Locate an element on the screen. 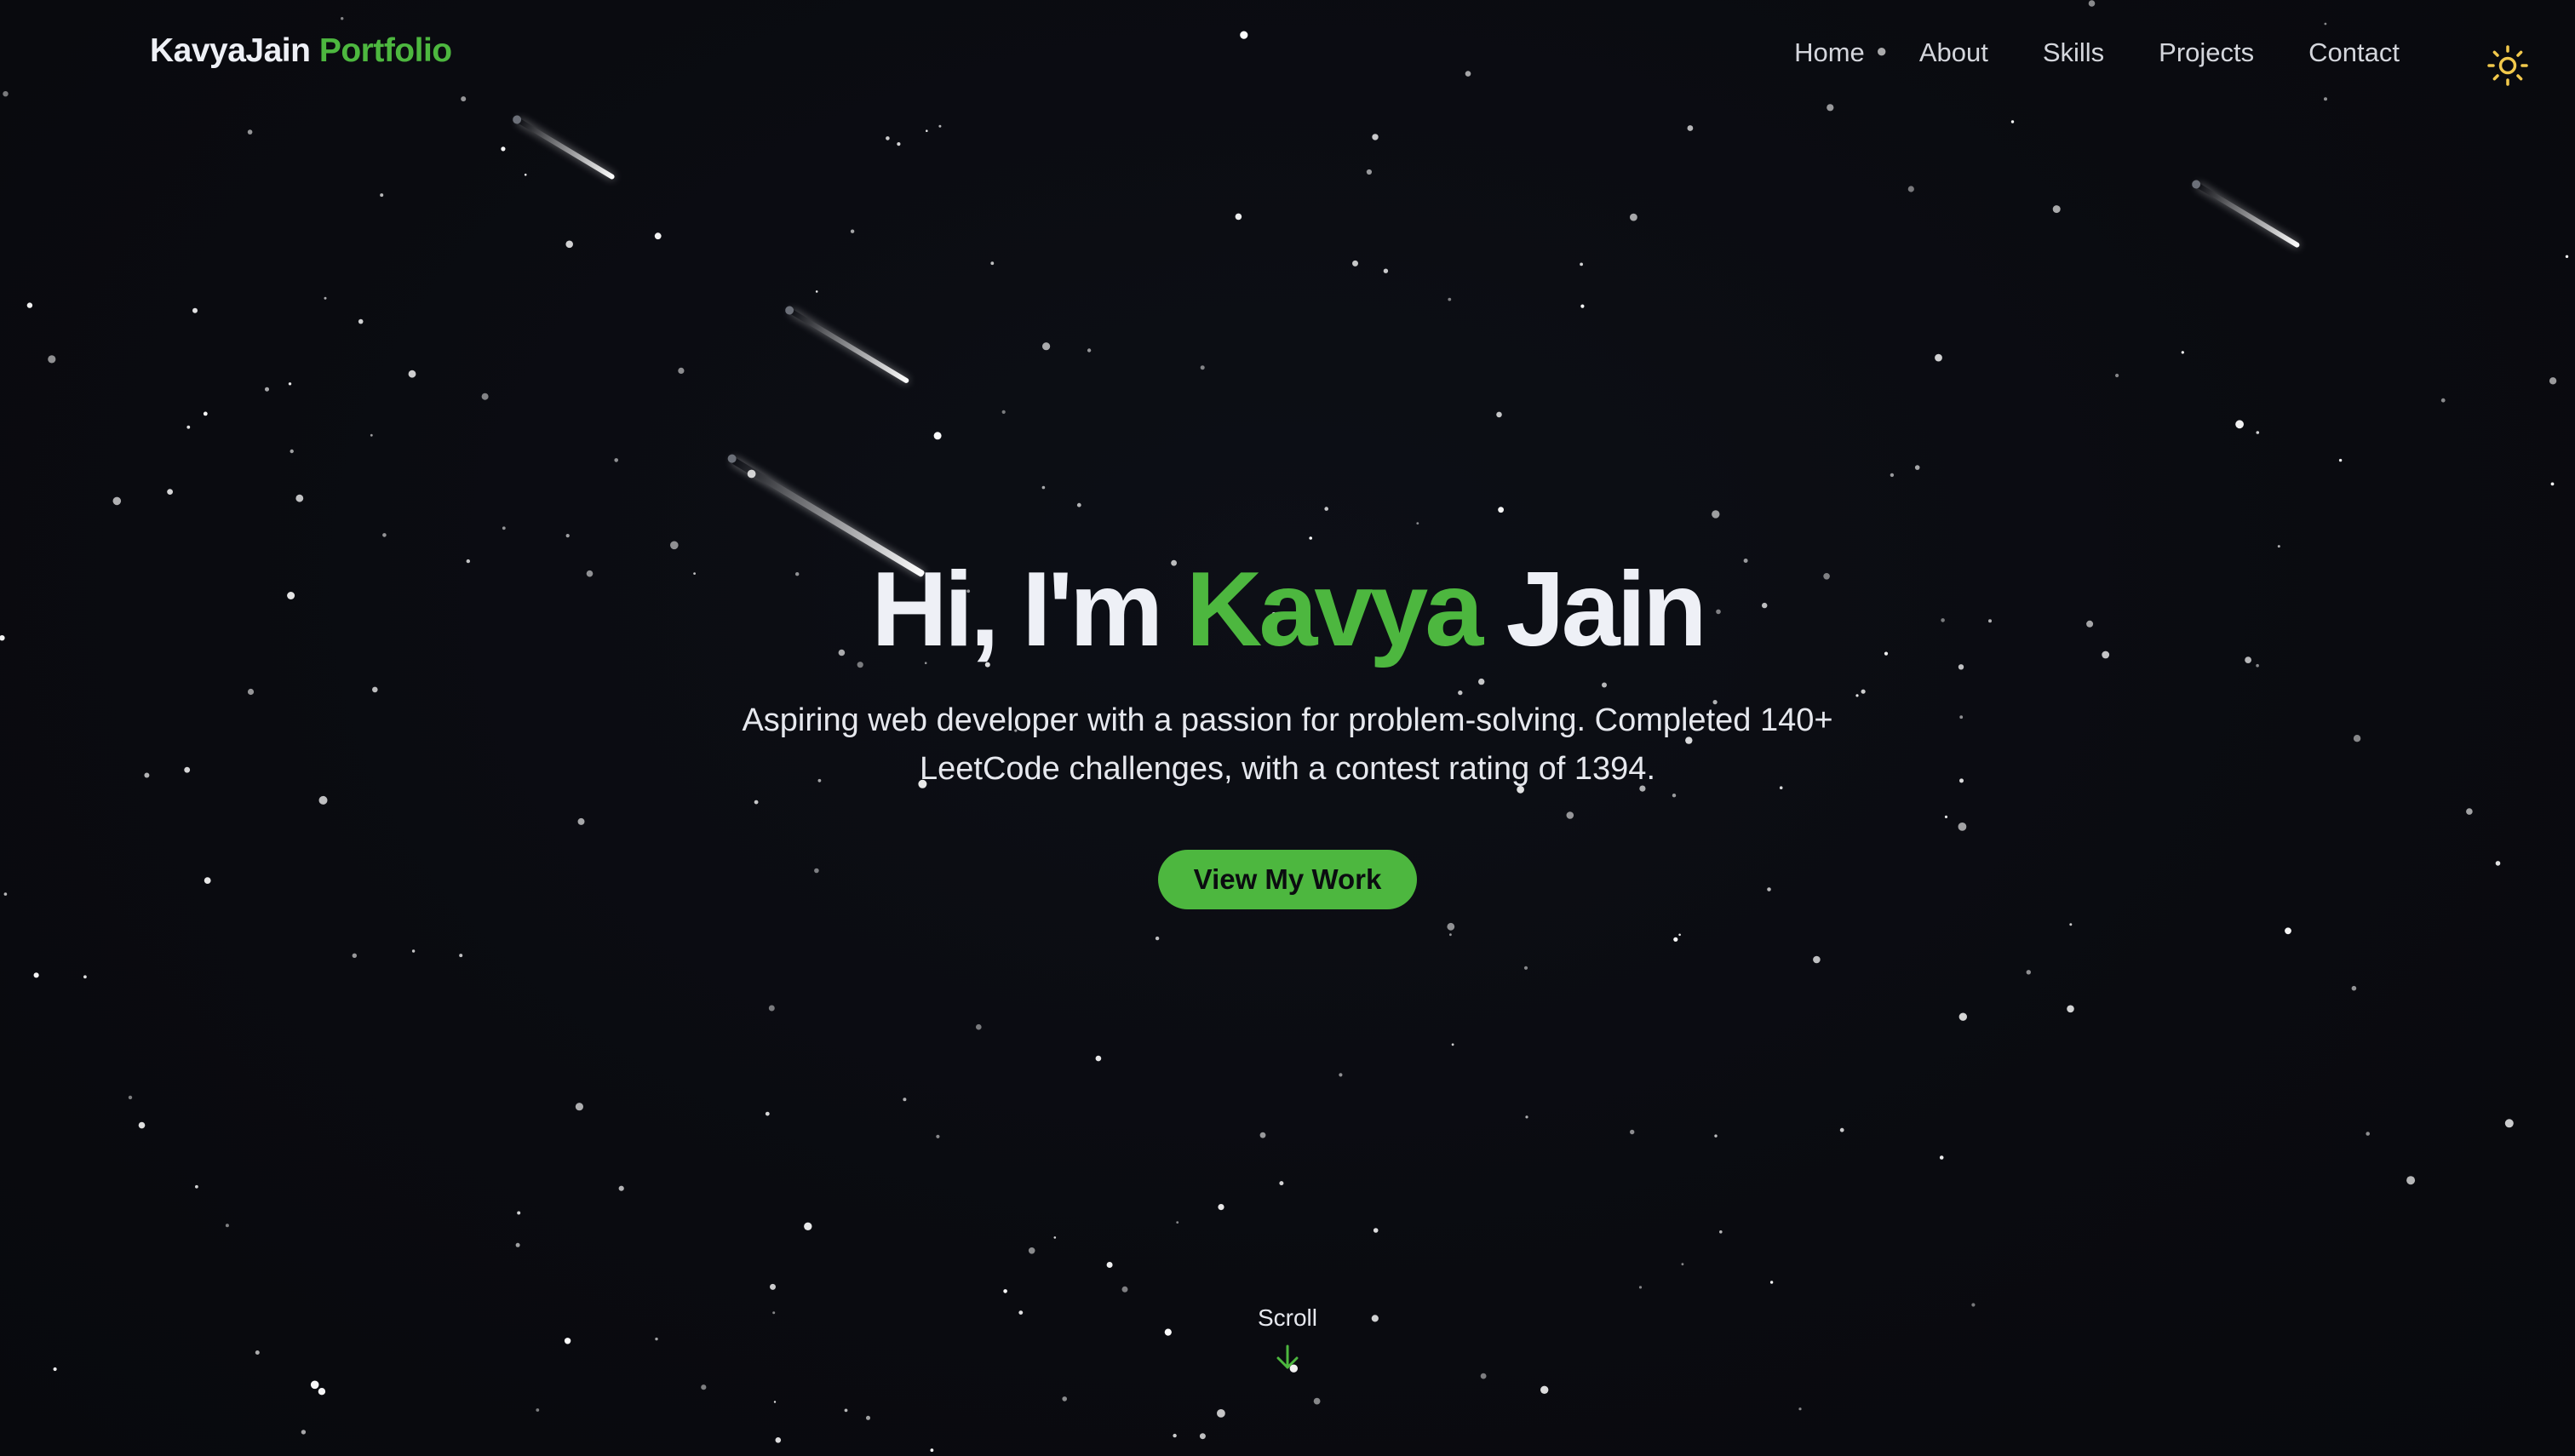  scroll-indicator: Scroll is located at coordinates (1287, 1338).